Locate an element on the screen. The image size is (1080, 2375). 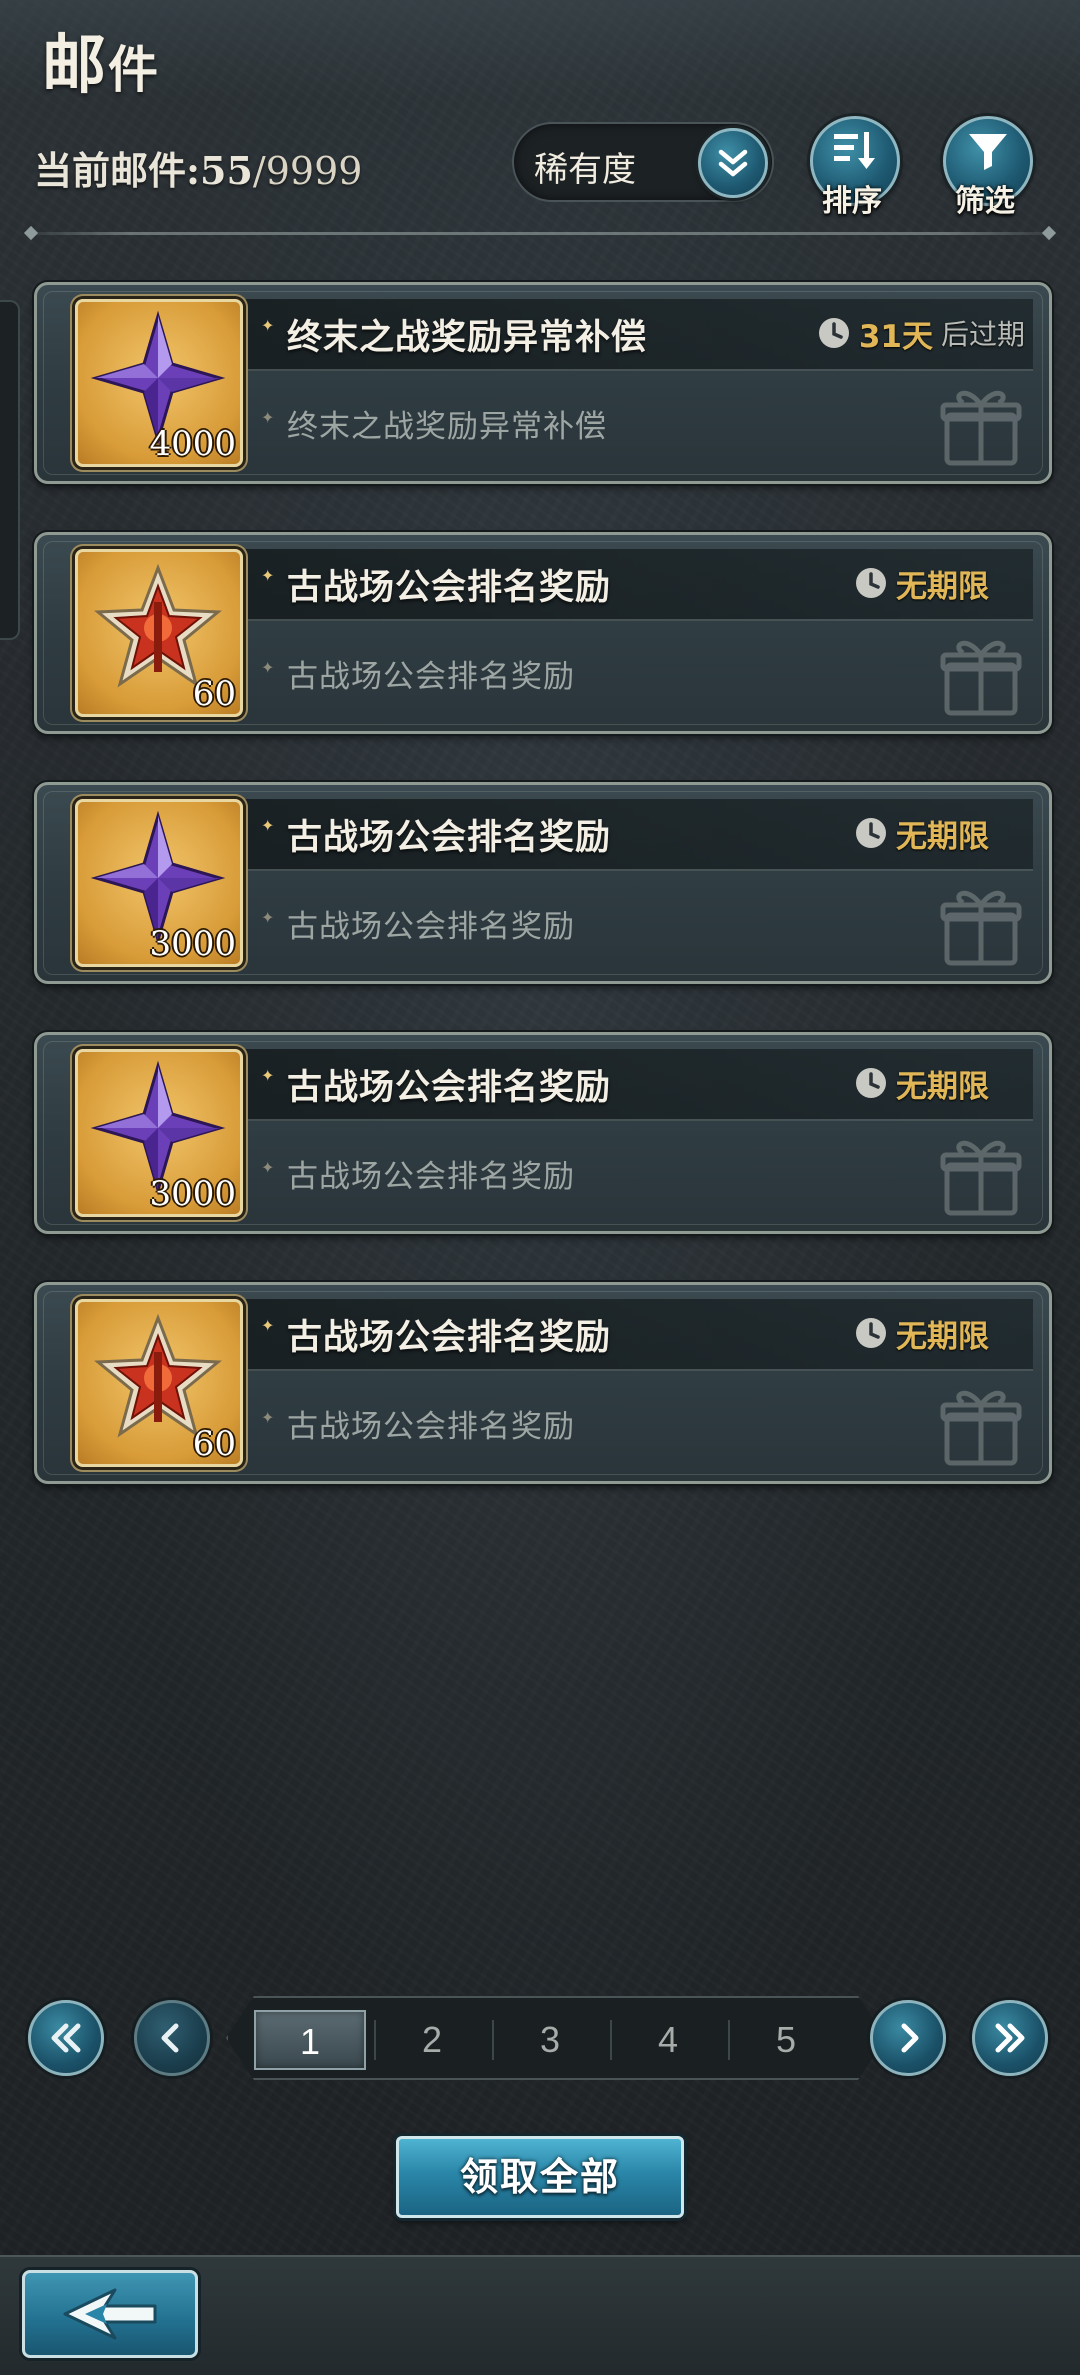
mail-count-label: 当前邮件: is located at coordinates (117, 170).